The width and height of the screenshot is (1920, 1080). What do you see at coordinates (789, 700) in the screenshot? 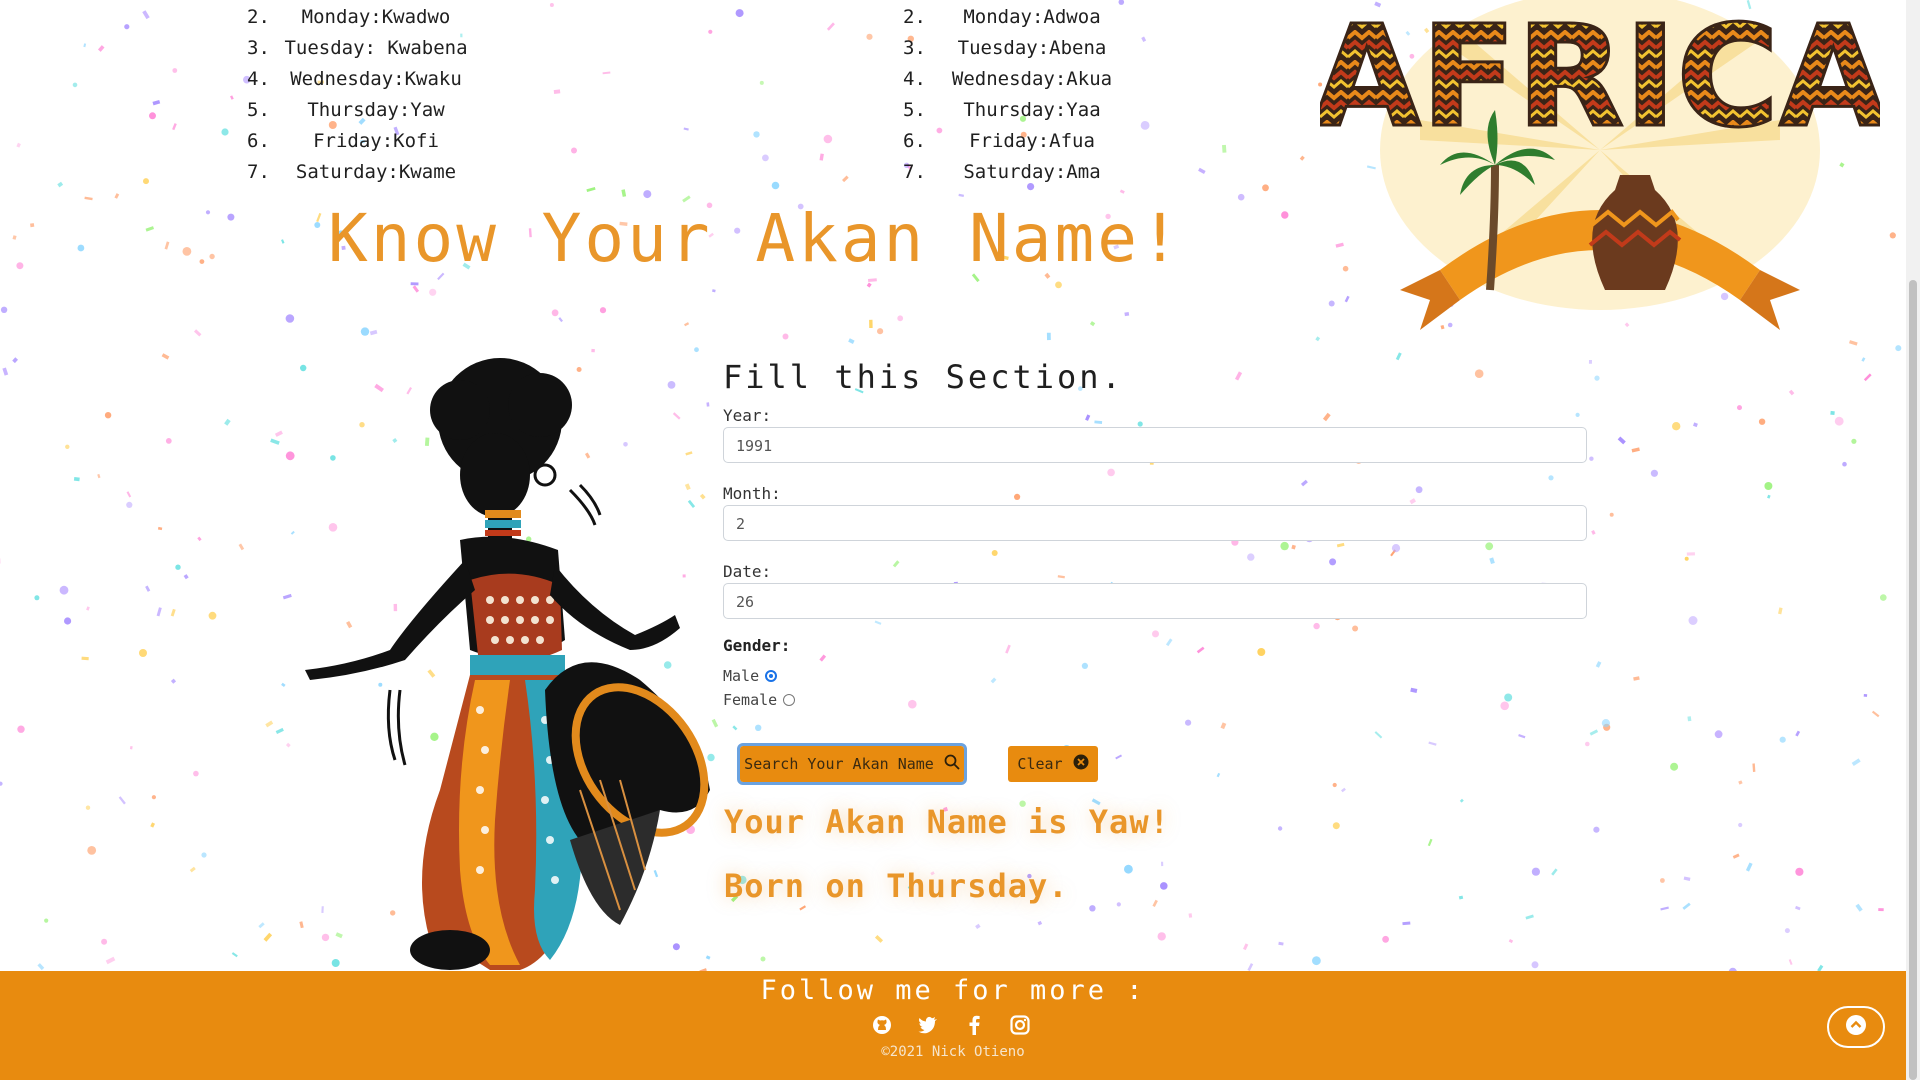
I see `female-radio` at bounding box center [789, 700].